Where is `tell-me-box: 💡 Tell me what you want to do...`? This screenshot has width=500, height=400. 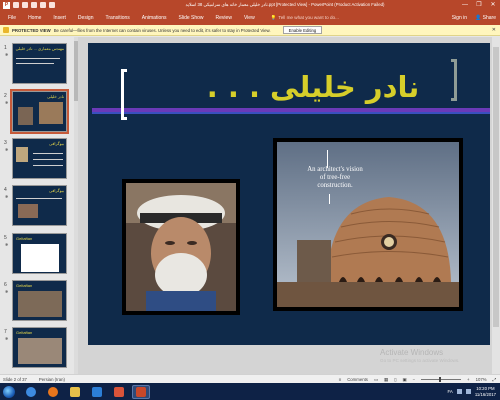
tell-me-box: 💡 Tell me what you want to do... is located at coordinates (305, 18).